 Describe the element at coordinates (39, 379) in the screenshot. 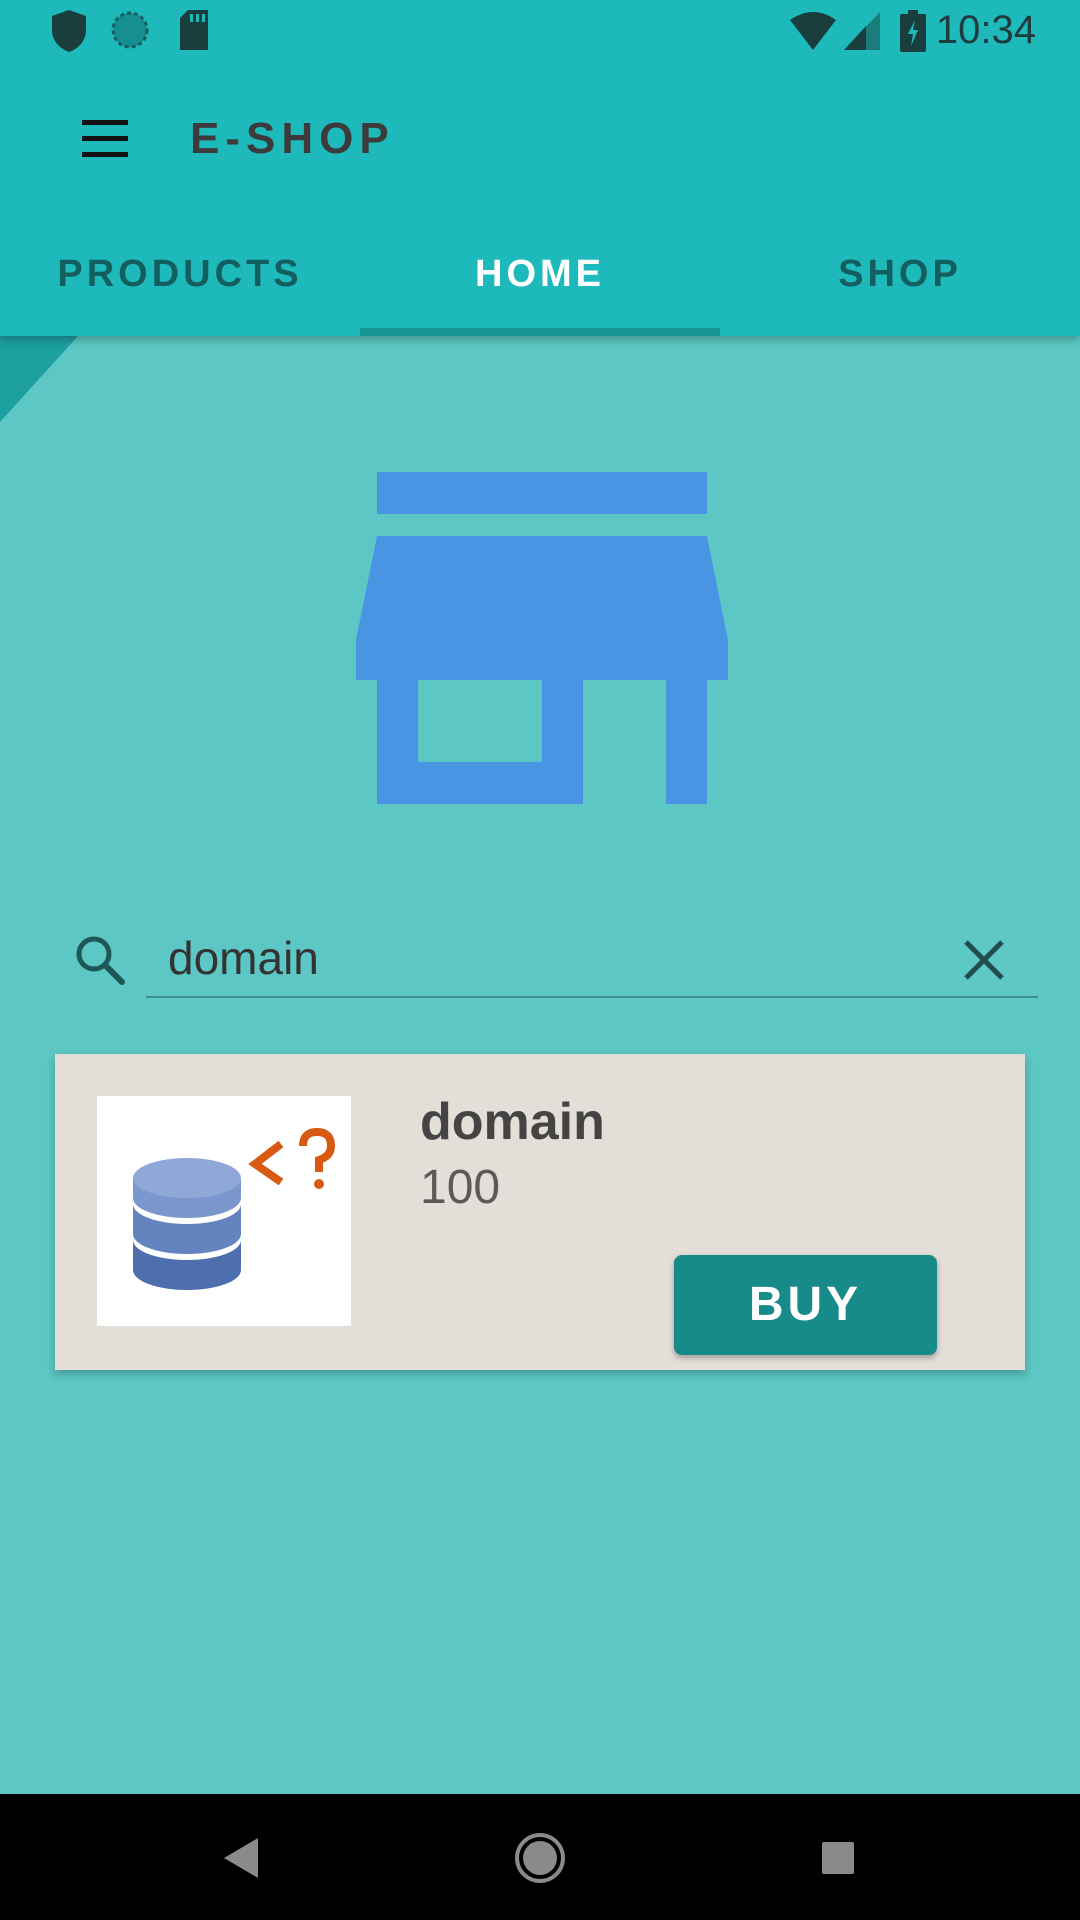

I see `corner-fold` at that location.